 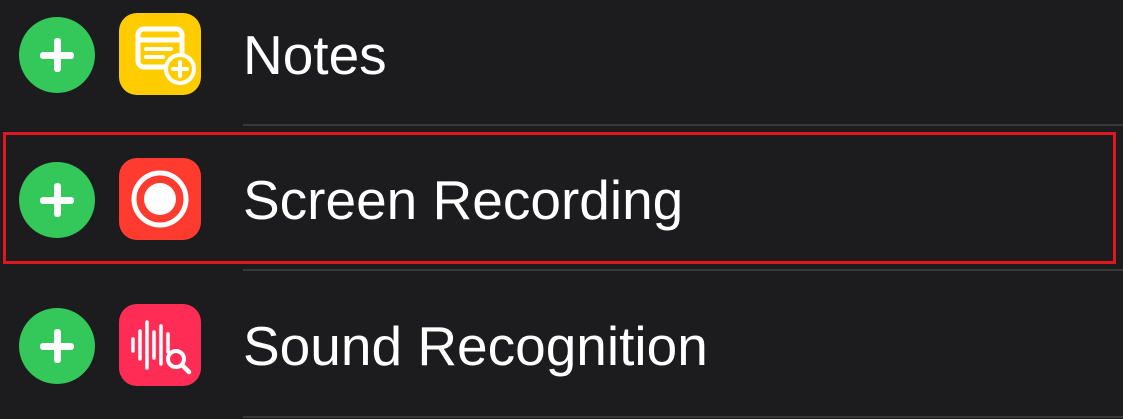 I want to click on add-sound-recognition-button, so click(x=57, y=346).